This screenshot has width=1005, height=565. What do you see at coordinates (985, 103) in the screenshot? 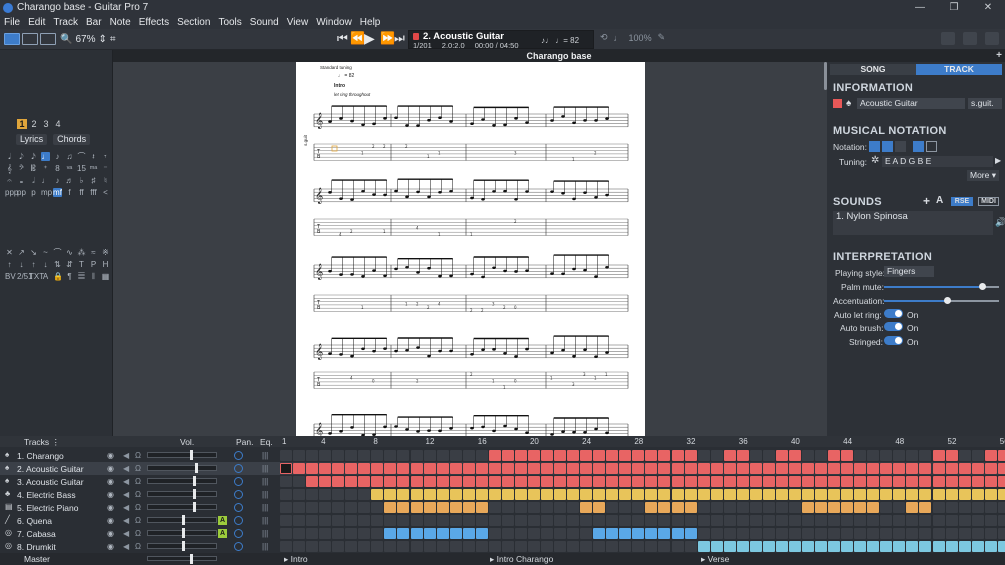
I see `track-short-name-field: s.guit.` at bounding box center [985, 103].